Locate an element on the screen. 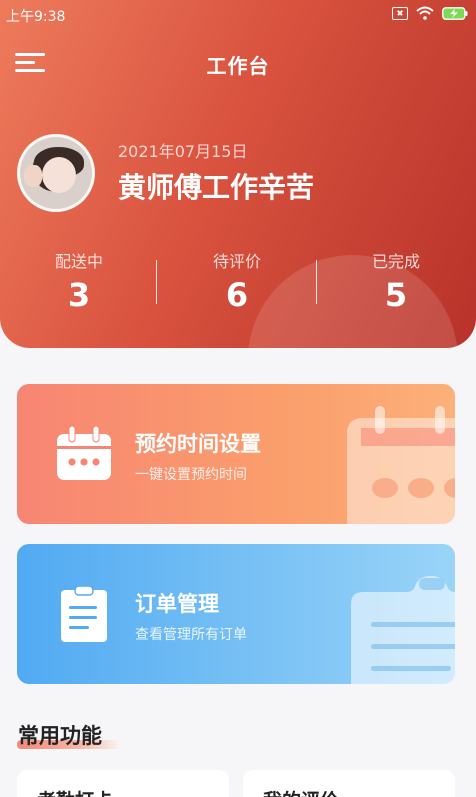  clipboard-icon is located at coordinates (84, 614).